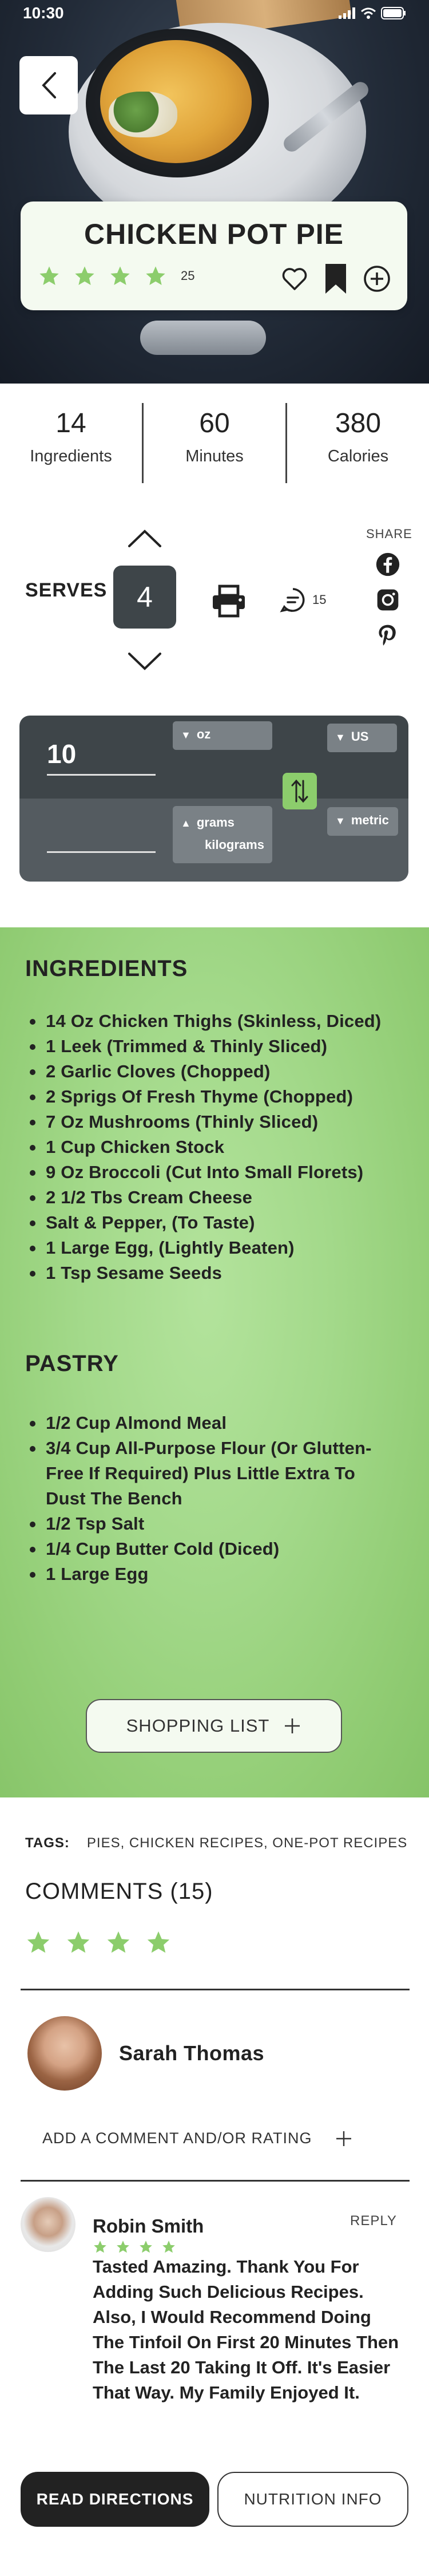 This screenshot has width=429, height=2576. Describe the element at coordinates (292, 600) in the screenshot. I see `comment-icon` at that location.